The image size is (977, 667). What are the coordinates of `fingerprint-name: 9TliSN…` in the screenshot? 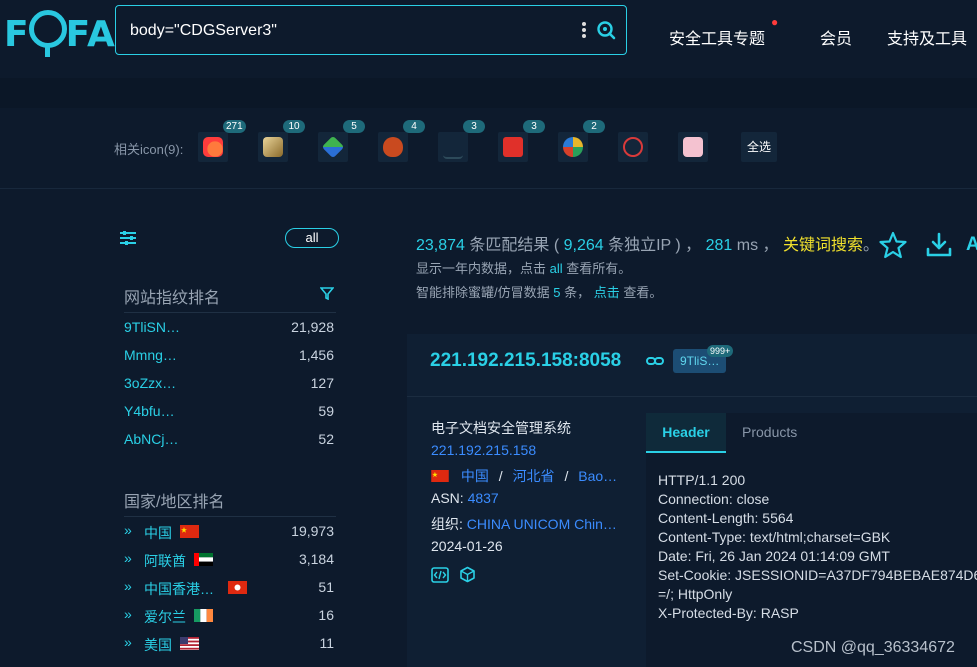 It's located at (152, 327).